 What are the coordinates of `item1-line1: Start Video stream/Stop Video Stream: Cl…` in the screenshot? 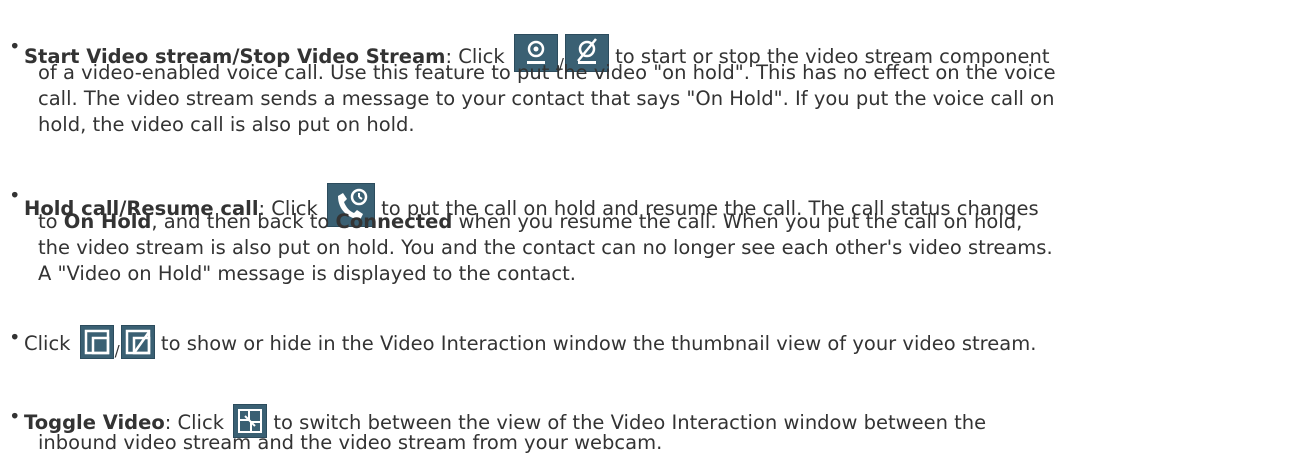 It's located at (537, 53).